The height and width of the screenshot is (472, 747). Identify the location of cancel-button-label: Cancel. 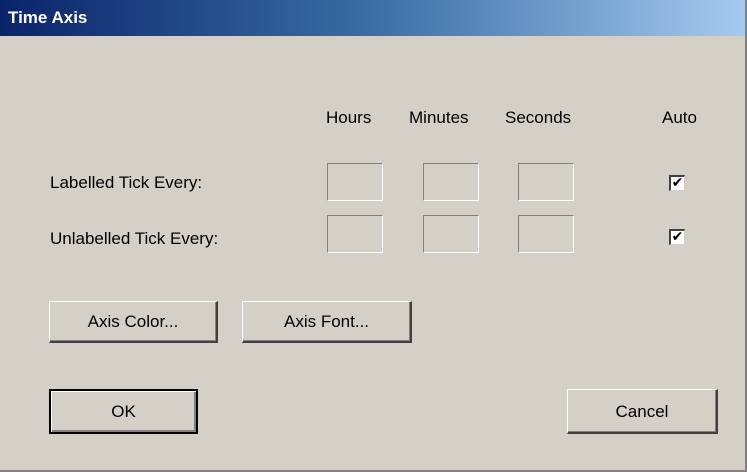
(642, 411).